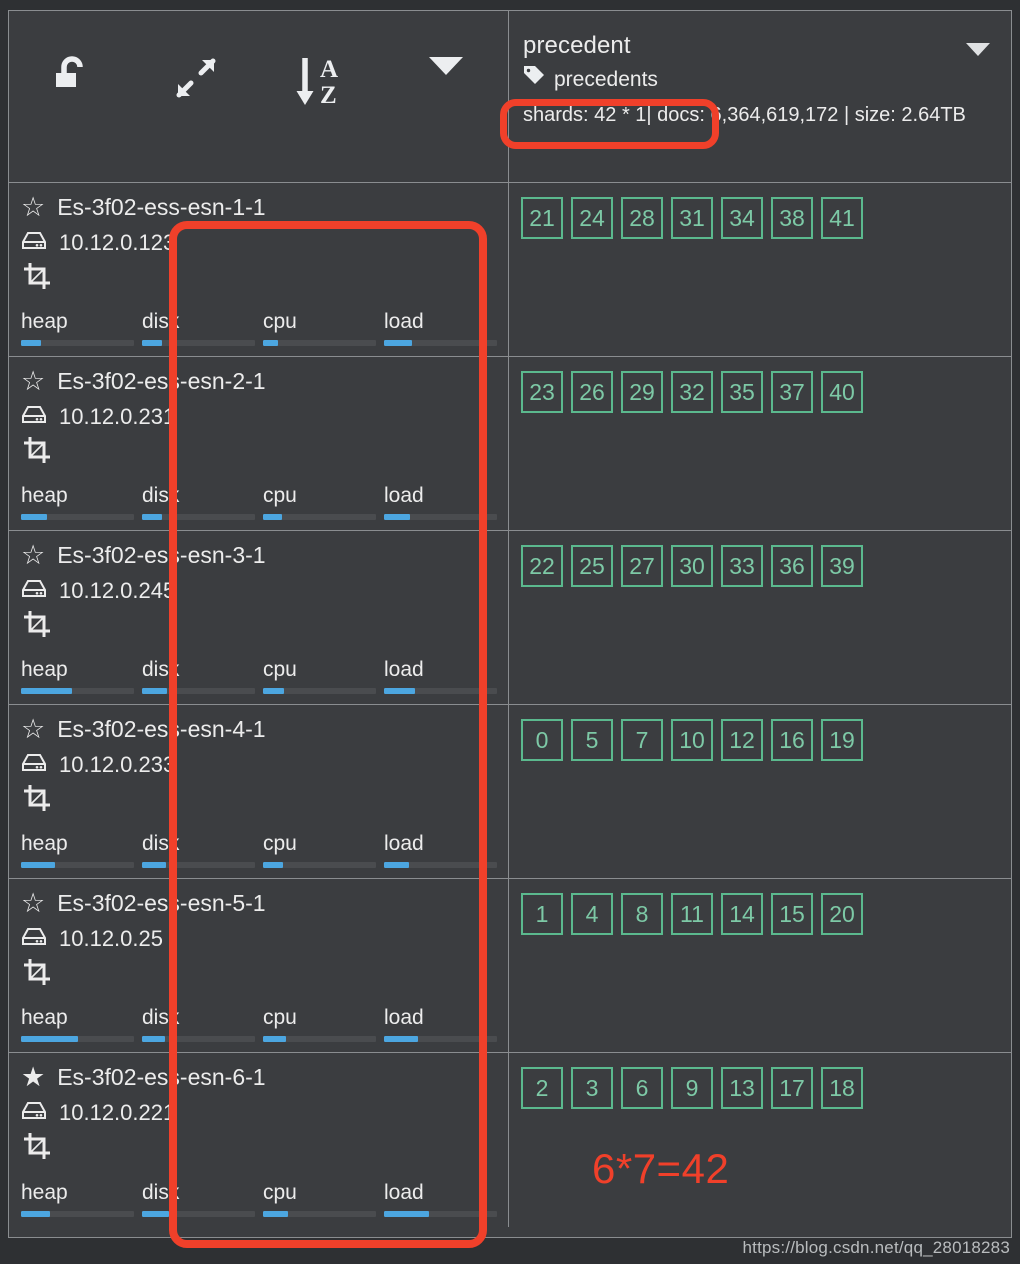 The height and width of the screenshot is (1264, 1020). I want to click on metric-label: disk, so click(161, 1017).